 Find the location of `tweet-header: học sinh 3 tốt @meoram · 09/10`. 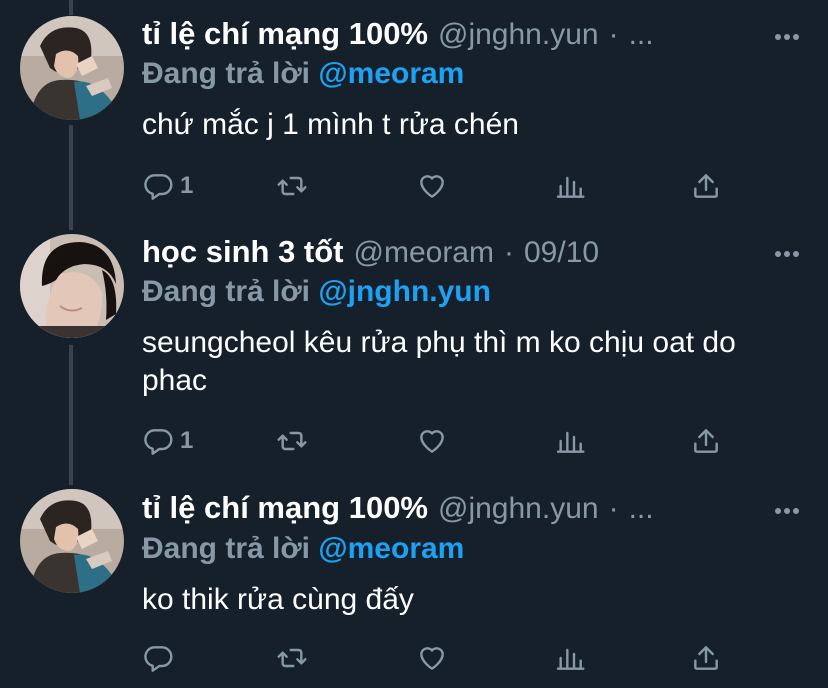

tweet-header: học sinh 3 tốt @meoram · 09/10 is located at coordinates (370, 254).